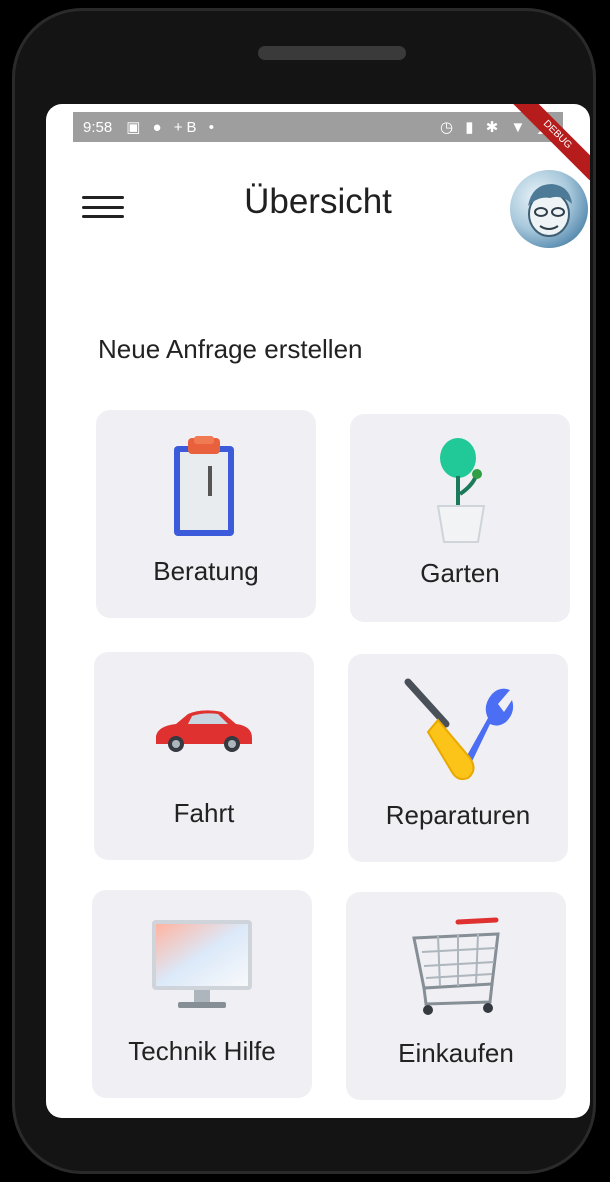 Image resolution: width=610 pixels, height=1182 pixels. Describe the element at coordinates (318, 127) in the screenshot. I see `status-bar: 9:58 ▣ ● +B • ◷ ▮ ✱ ▼ ◢` at that location.